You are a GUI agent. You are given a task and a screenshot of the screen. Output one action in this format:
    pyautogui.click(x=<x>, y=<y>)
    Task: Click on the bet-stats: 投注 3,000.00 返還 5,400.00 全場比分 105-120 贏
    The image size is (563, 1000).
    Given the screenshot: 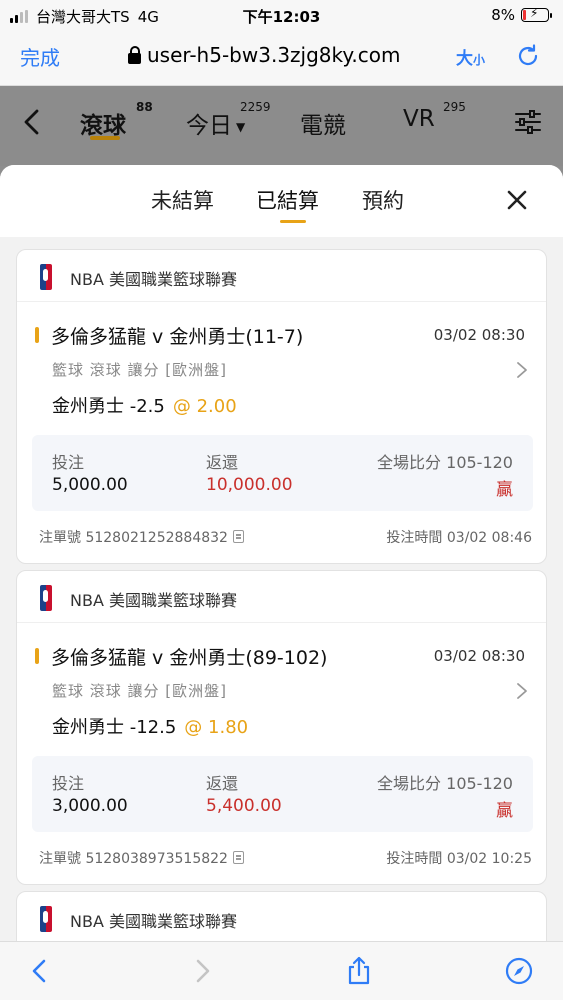 What is the action you would take?
    pyautogui.click(x=282, y=794)
    